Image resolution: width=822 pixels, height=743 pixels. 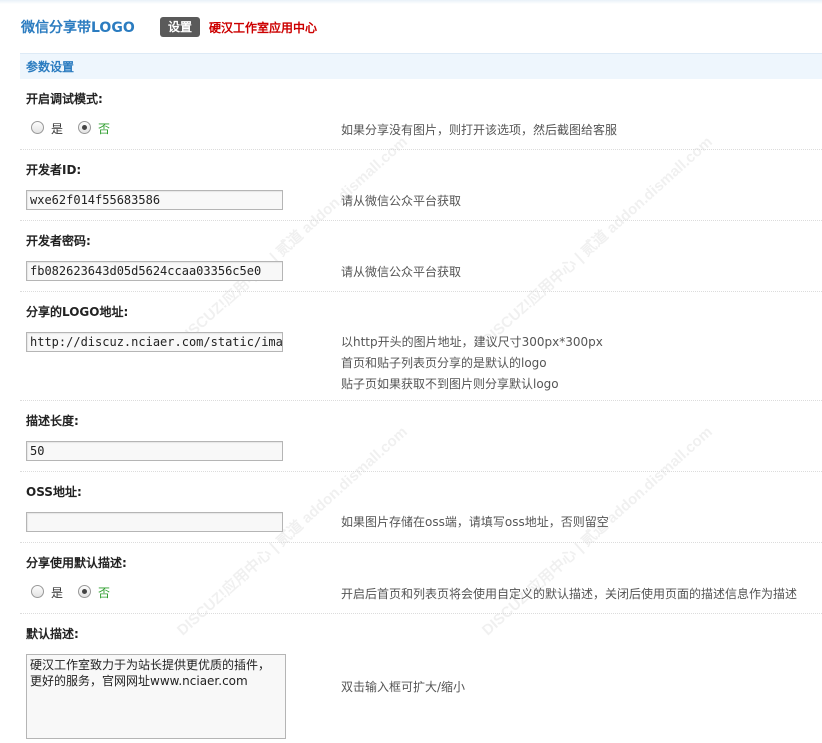 I want to click on oss-label: OSS地址:, so click(x=54, y=492).